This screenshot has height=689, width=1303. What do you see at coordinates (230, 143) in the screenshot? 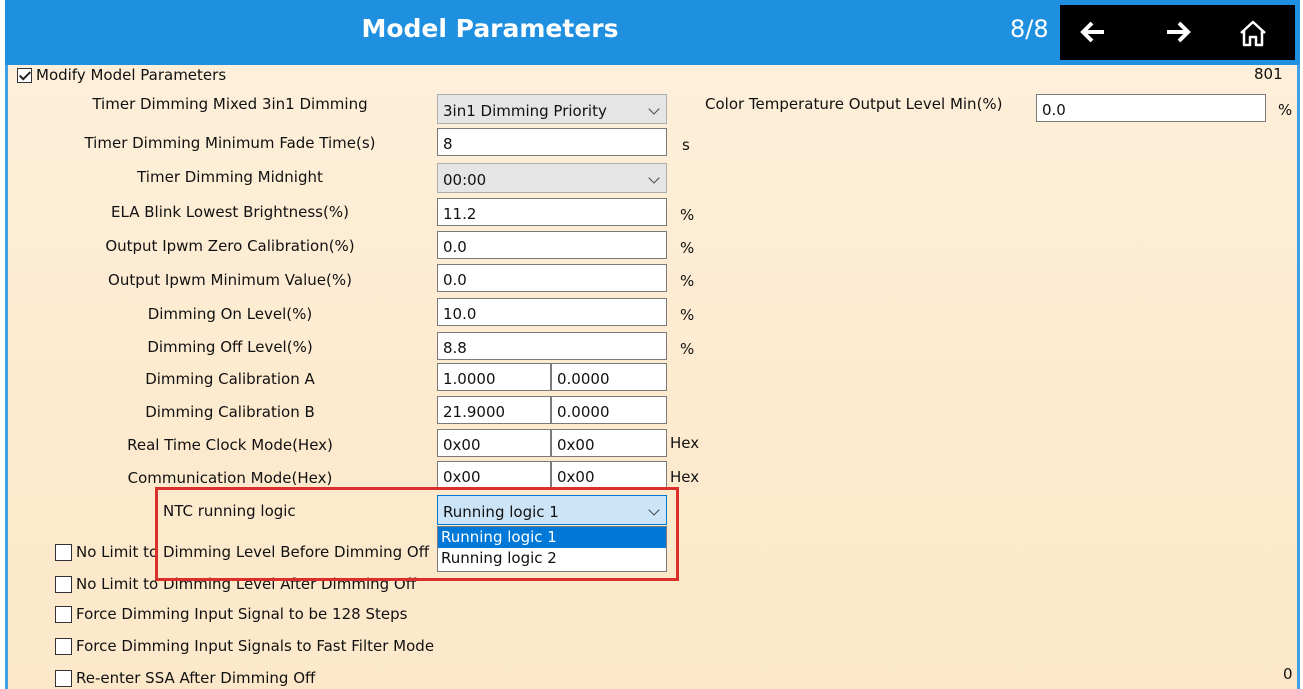
I see `param-label: Timer Dimming Minimum Fade Time(s)` at bounding box center [230, 143].